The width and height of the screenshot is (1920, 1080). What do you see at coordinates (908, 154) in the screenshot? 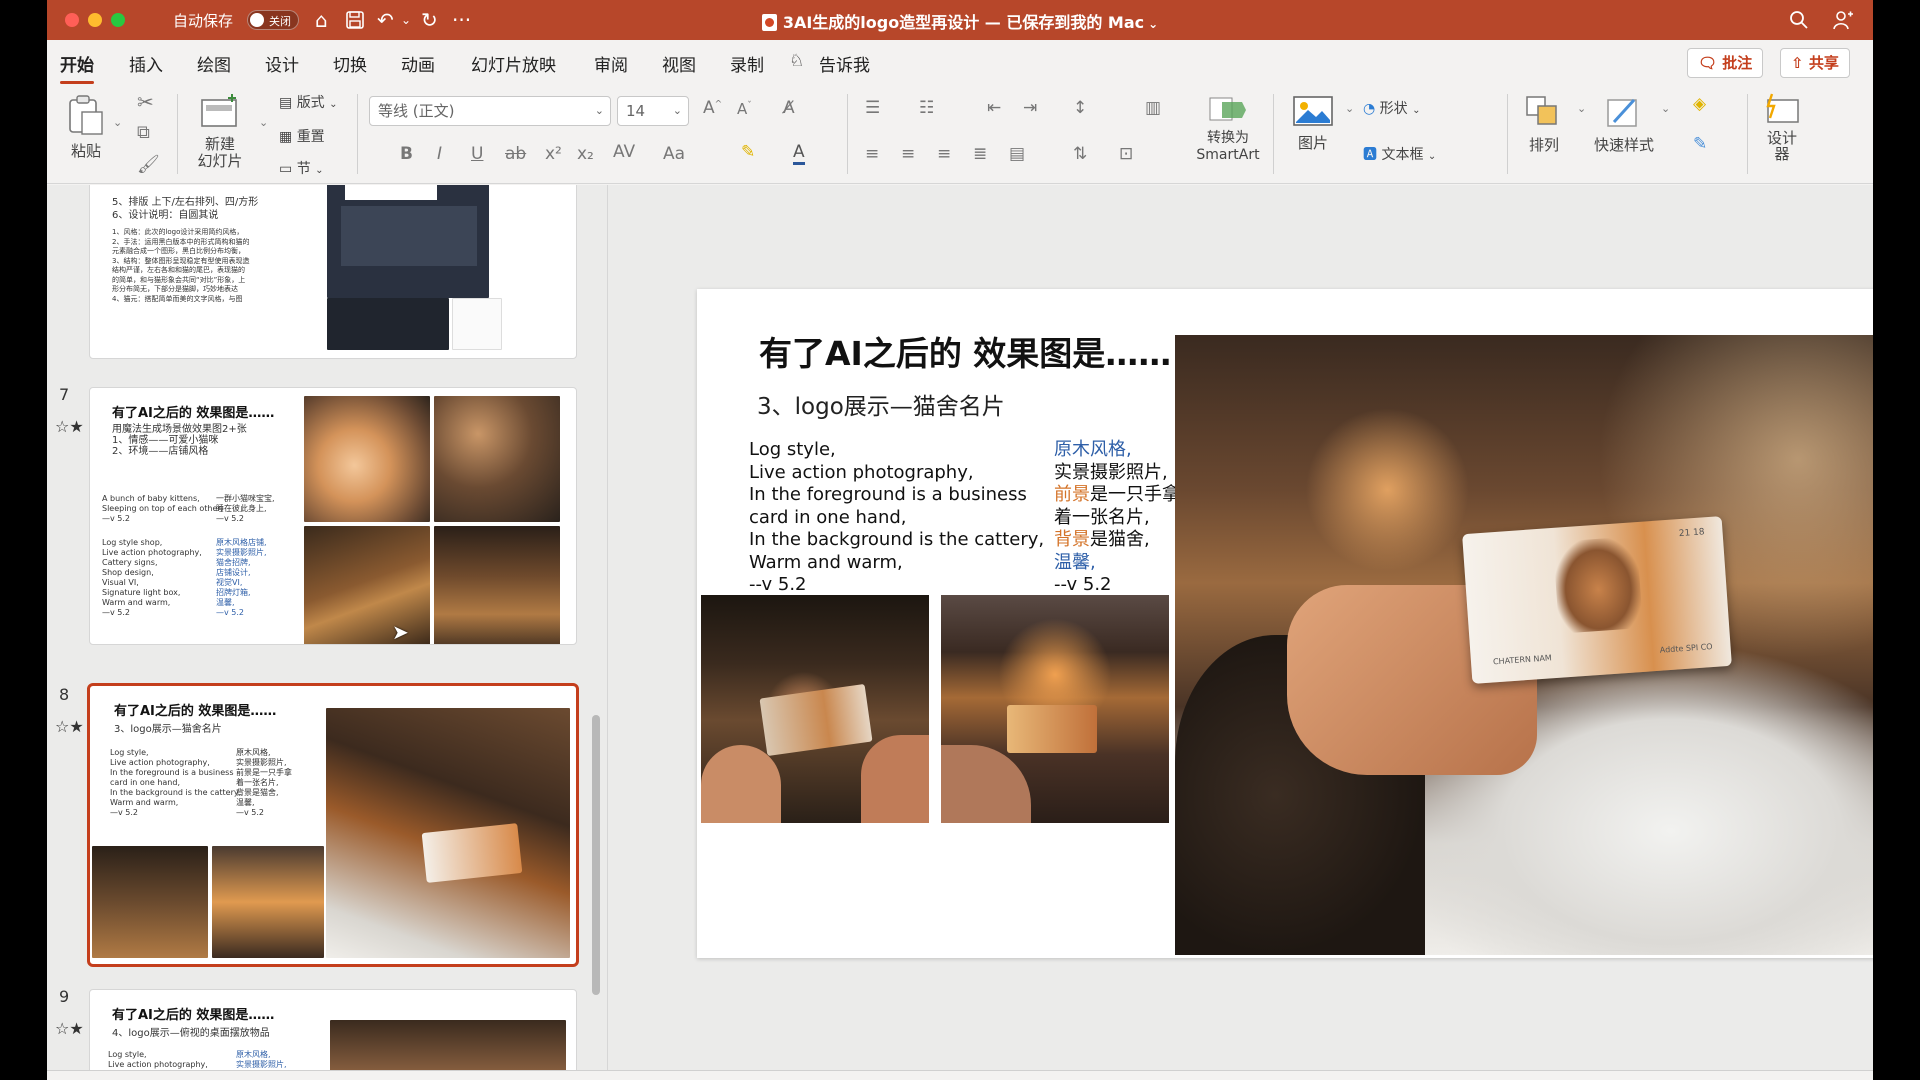
I see `align-center-icon: ≡` at bounding box center [908, 154].